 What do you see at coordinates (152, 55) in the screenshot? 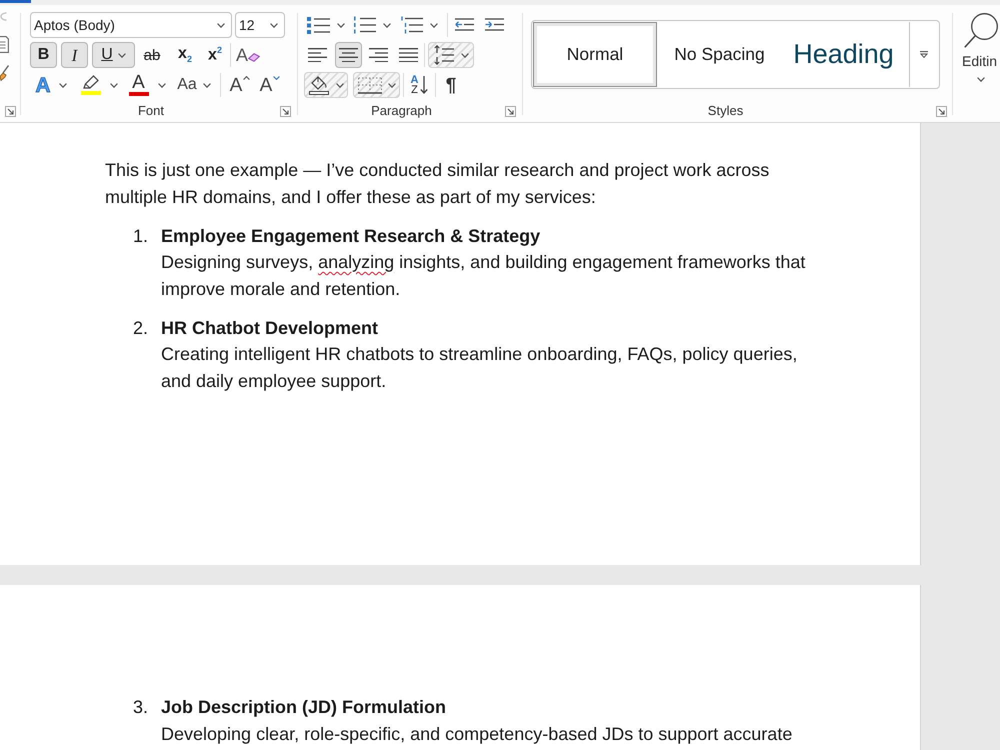
I see `strikethrough-button: ab` at bounding box center [152, 55].